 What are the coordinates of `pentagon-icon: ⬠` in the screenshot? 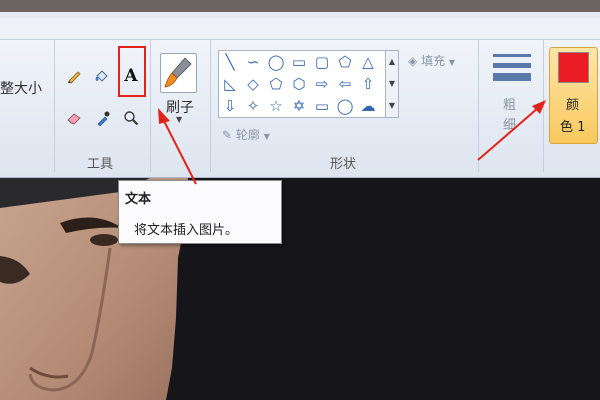 It's located at (276, 84).